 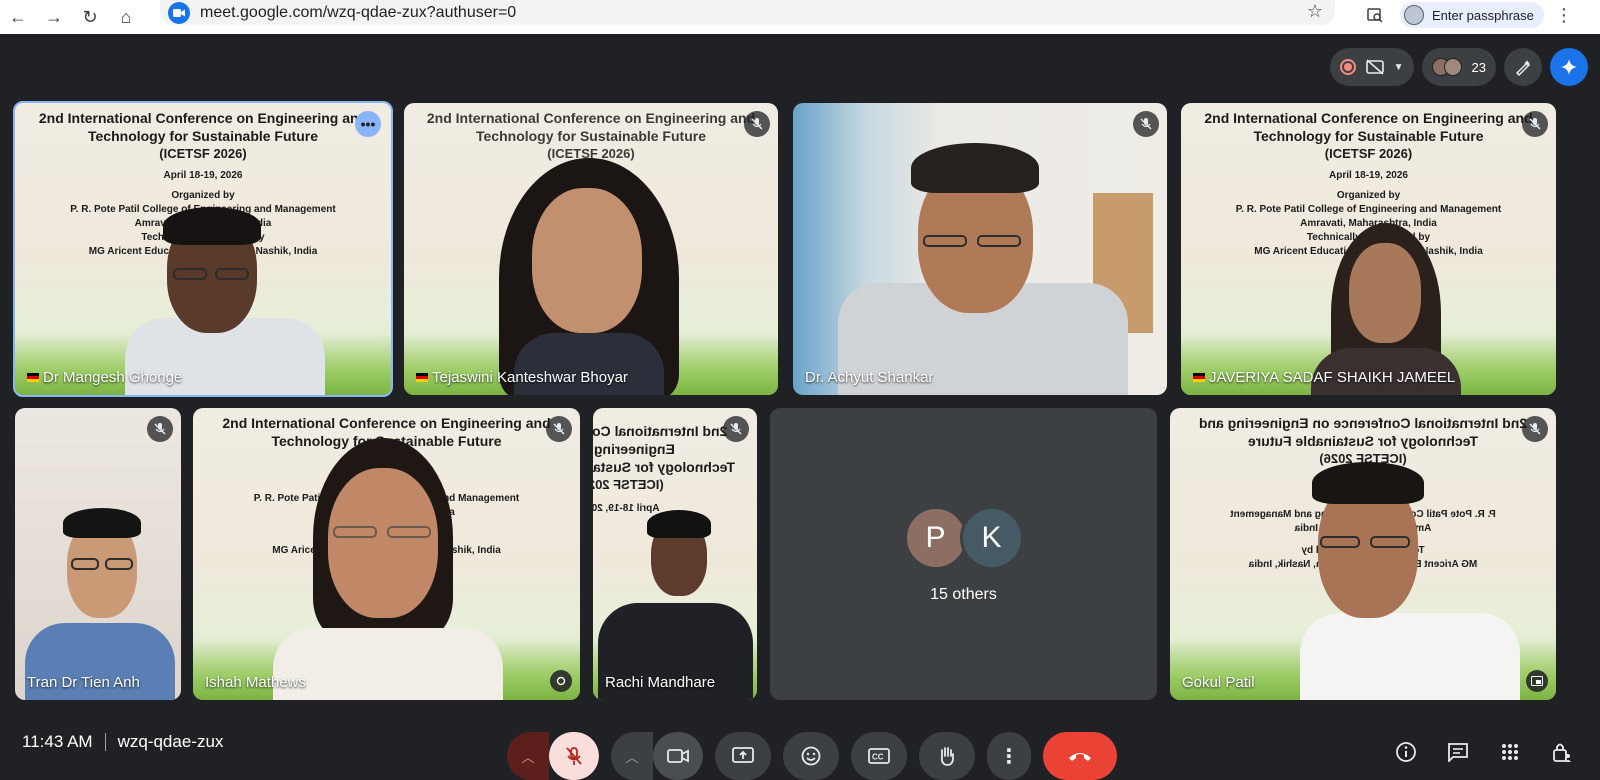 I want to click on participant-name-label: Tran Dr Tien Anh, so click(x=83, y=682).